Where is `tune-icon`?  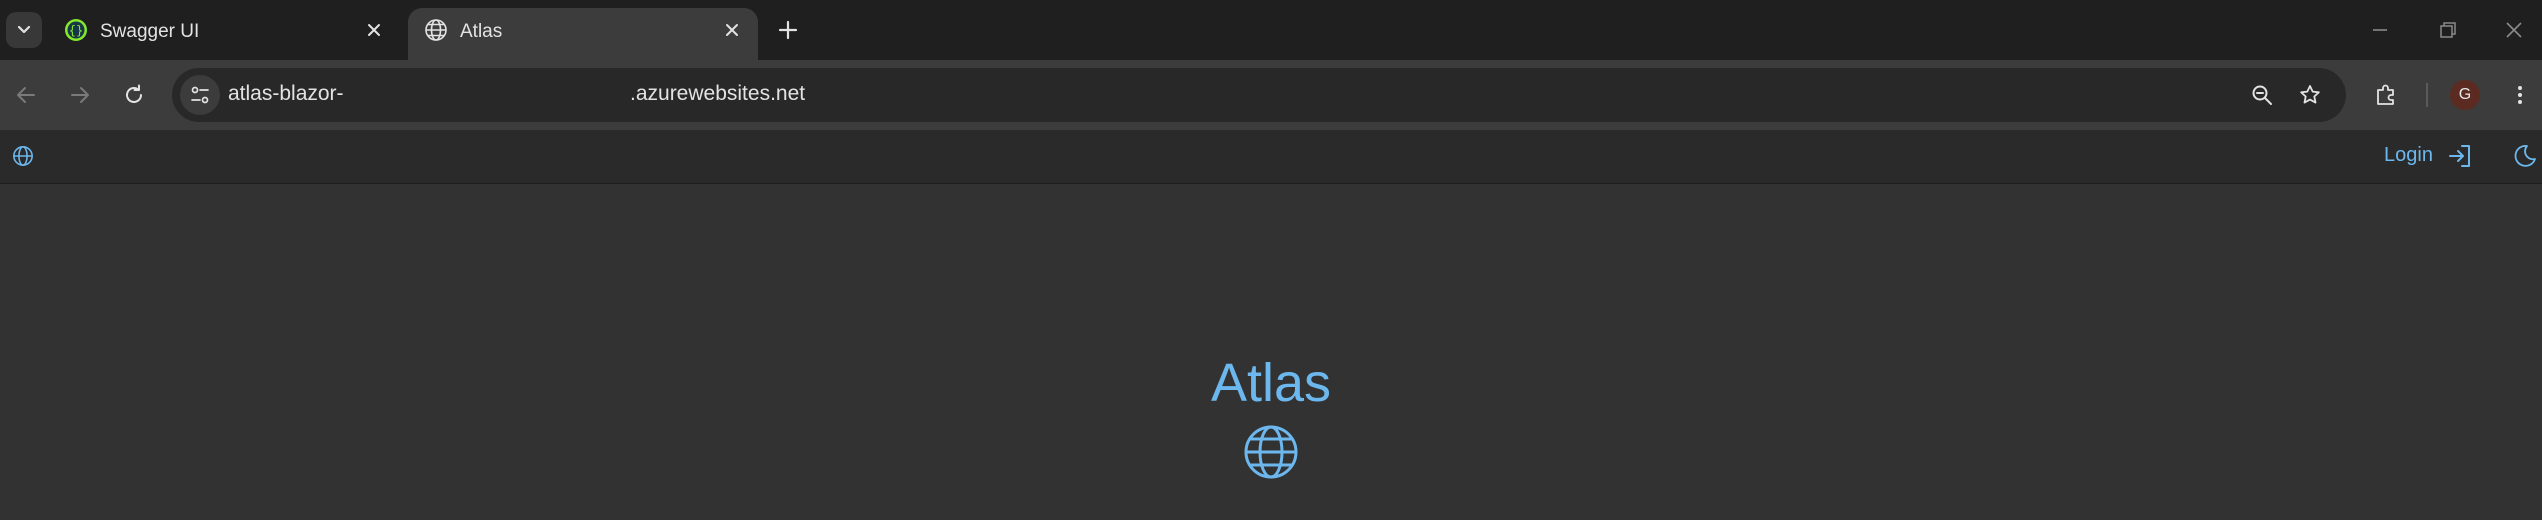
tune-icon is located at coordinates (200, 95).